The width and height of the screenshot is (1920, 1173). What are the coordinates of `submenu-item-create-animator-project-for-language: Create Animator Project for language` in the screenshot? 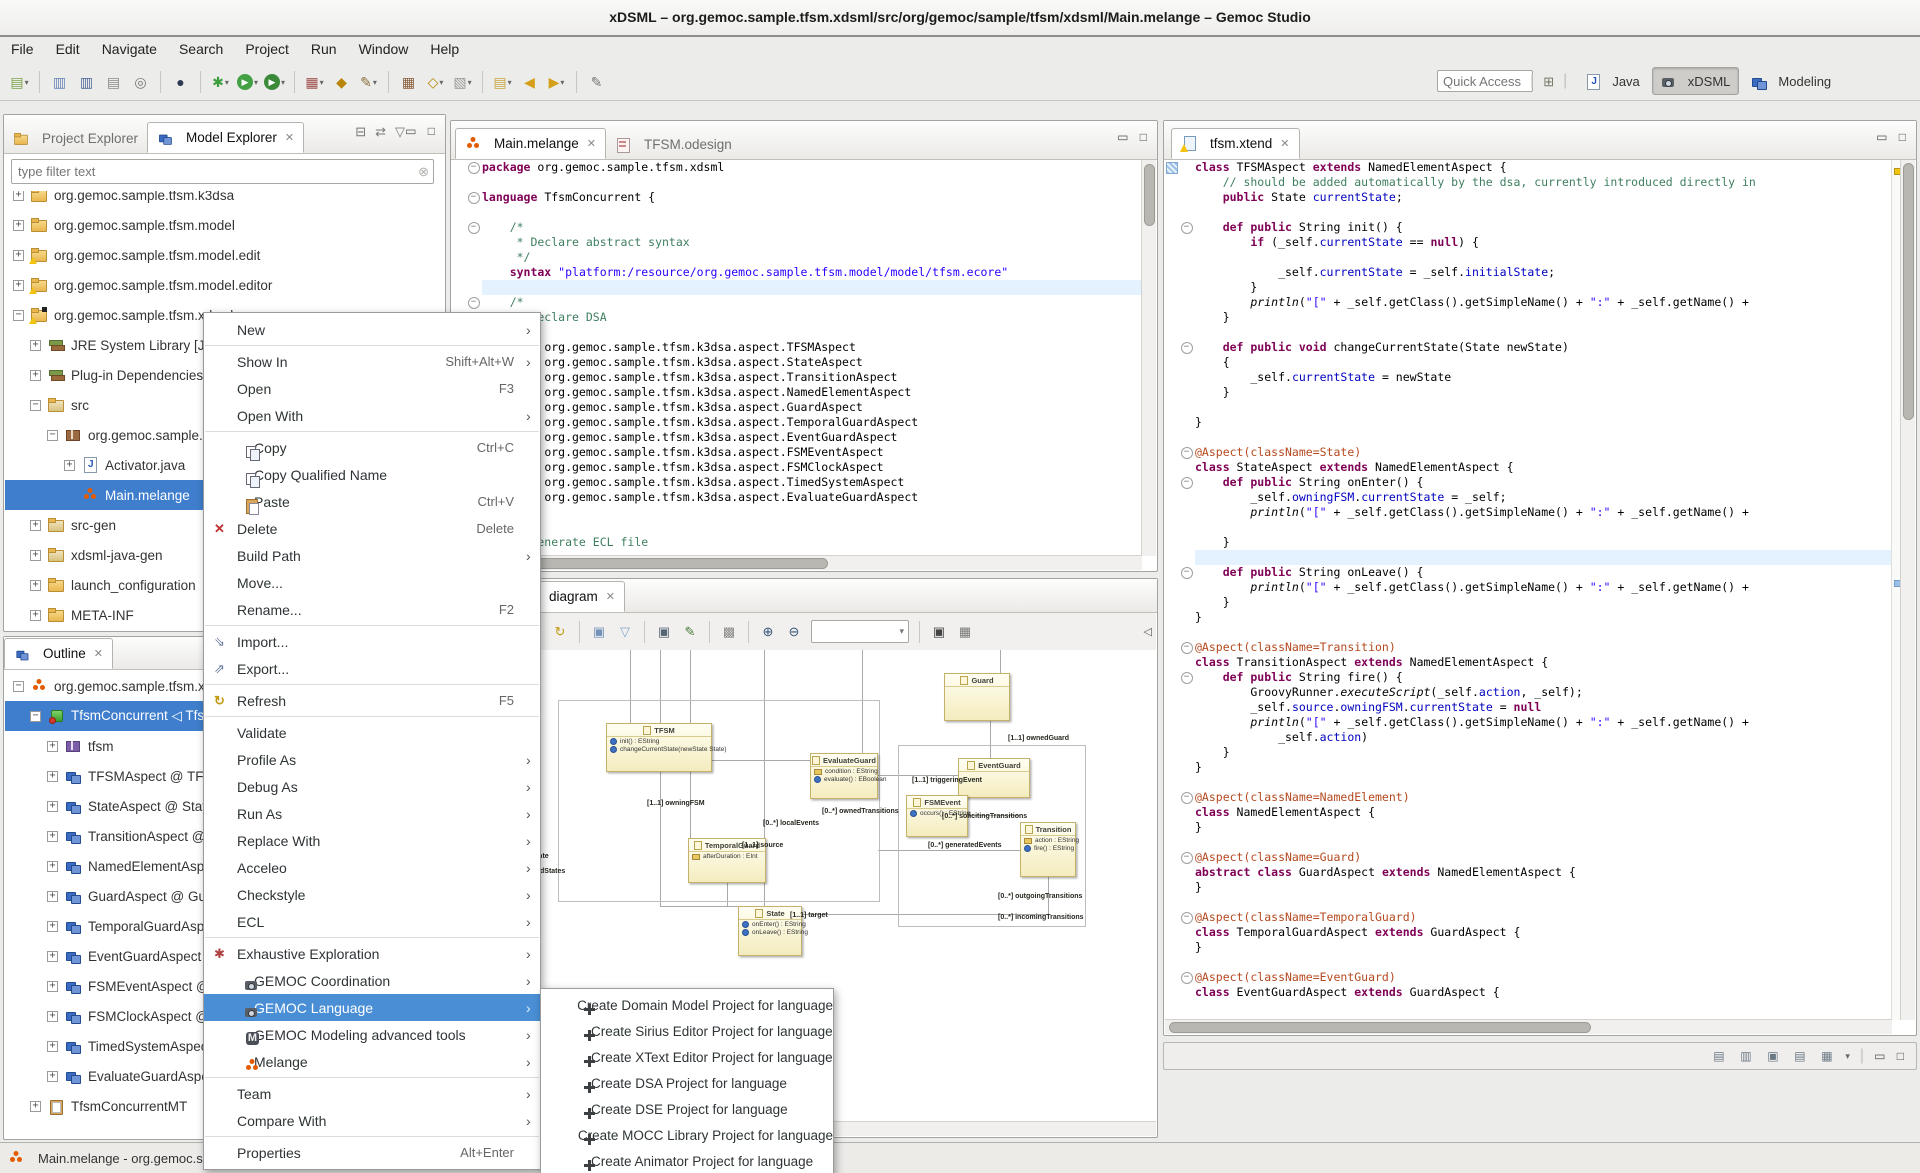 It's located at (687, 1160).